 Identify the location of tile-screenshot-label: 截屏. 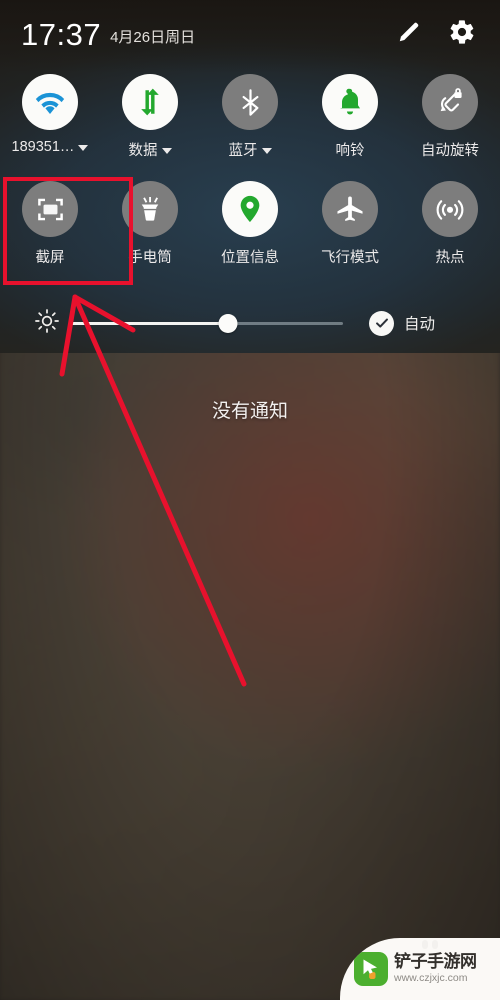
(50, 256).